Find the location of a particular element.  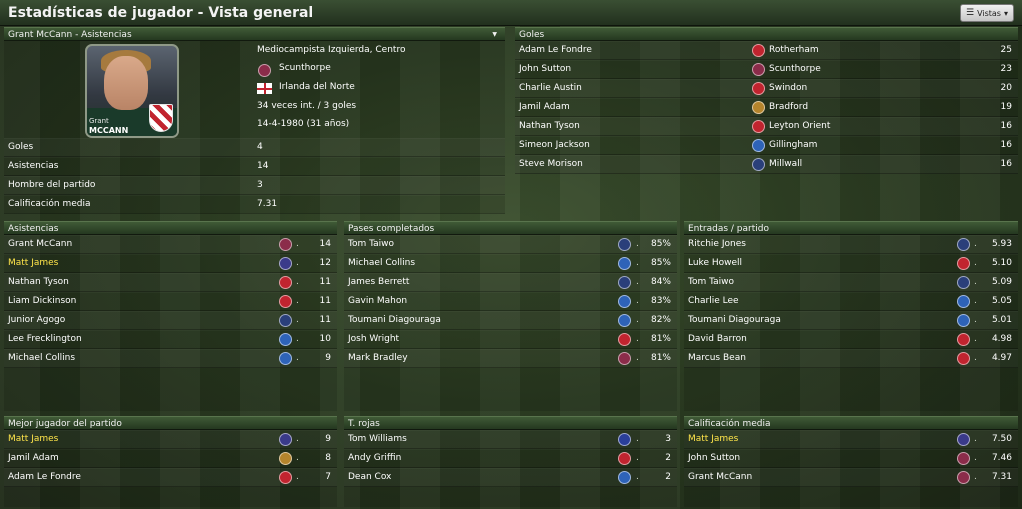

club-name: Swindon is located at coordinates (788, 88).